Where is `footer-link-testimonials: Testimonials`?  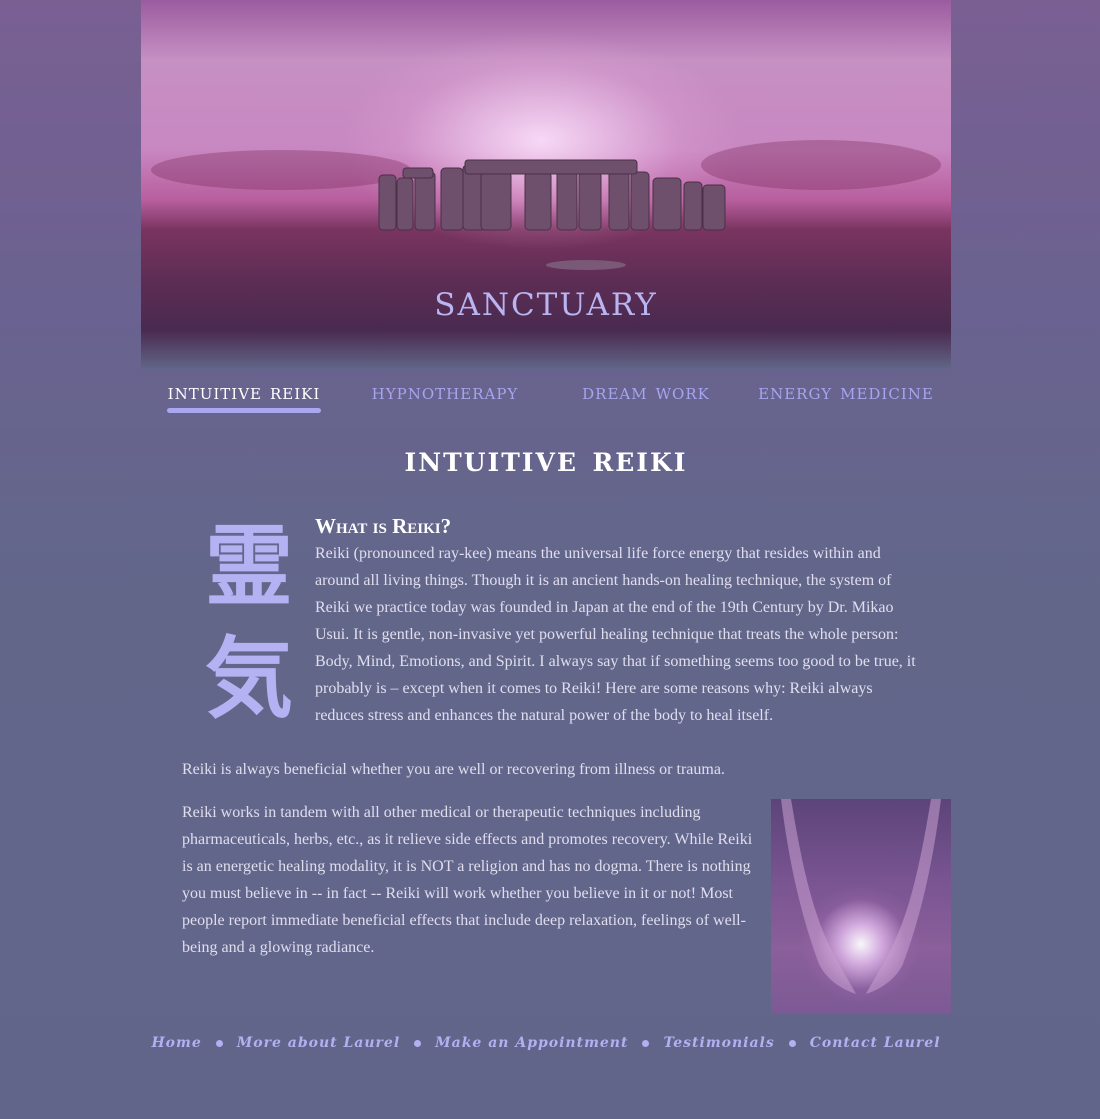
footer-link-testimonials: Testimonials is located at coordinates (718, 1043).